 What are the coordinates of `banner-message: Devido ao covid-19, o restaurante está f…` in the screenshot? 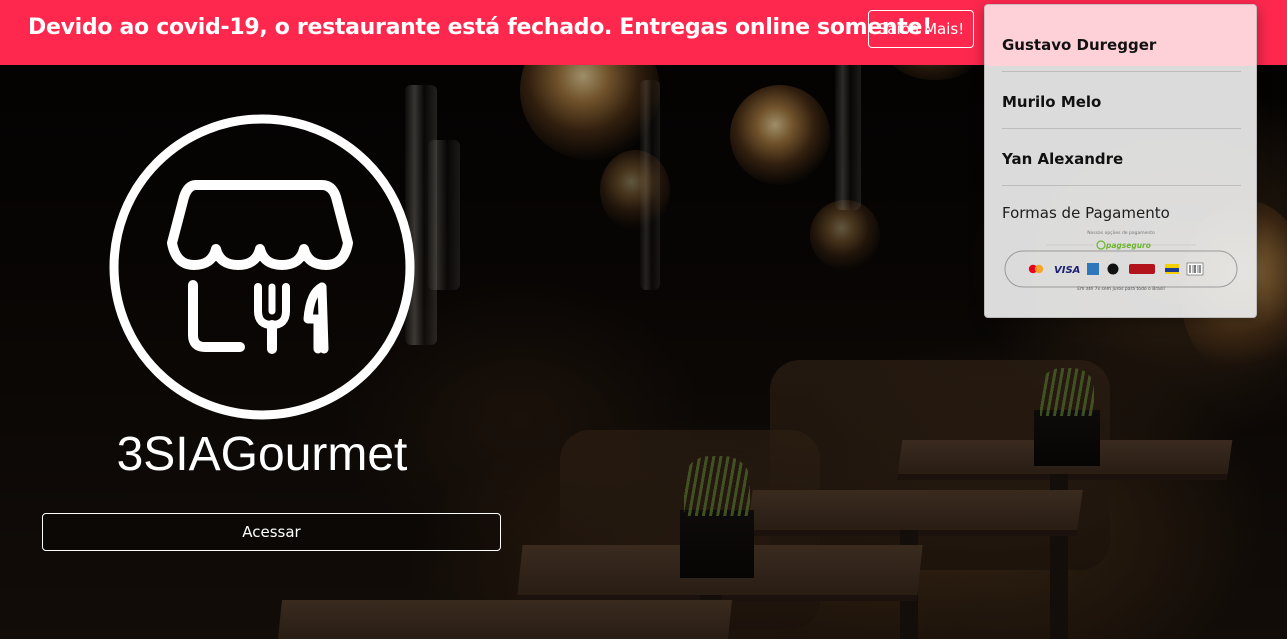 It's located at (480, 27).